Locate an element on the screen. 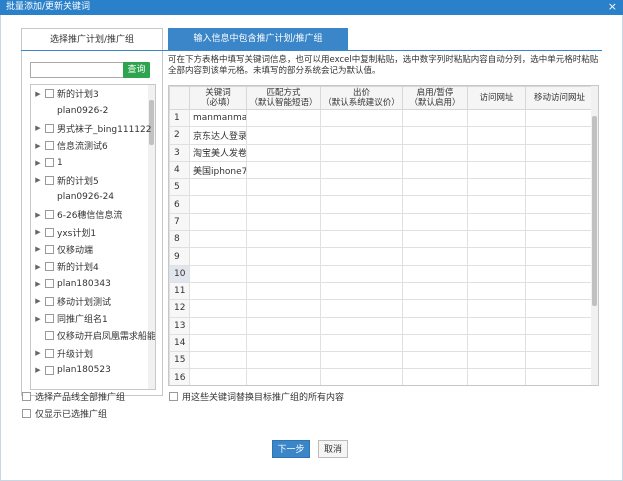  tree-item: ▶ 新的计划3 is located at coordinates (93, 93).